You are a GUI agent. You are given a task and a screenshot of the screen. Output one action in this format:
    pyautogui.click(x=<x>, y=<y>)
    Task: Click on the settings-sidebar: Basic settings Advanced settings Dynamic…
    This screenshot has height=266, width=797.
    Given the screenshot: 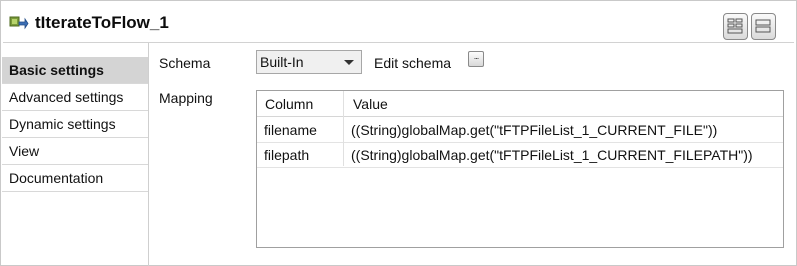 What is the action you would take?
    pyautogui.click(x=75, y=124)
    